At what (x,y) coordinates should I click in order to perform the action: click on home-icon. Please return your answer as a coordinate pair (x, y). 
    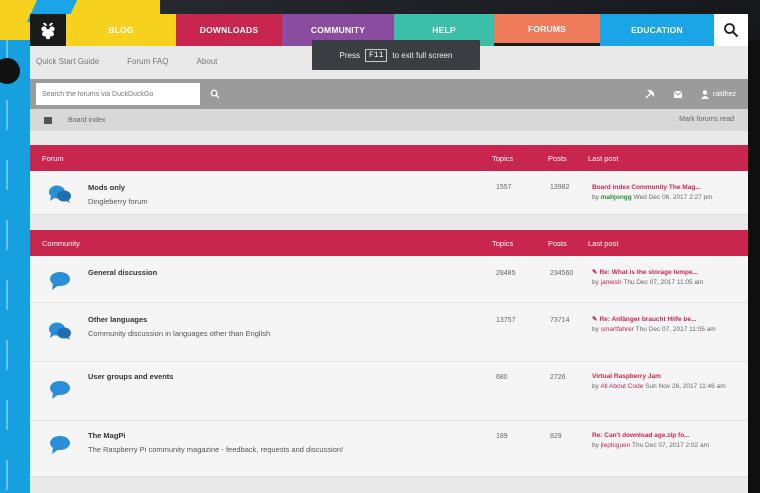
    Looking at the image, I should click on (48, 120).